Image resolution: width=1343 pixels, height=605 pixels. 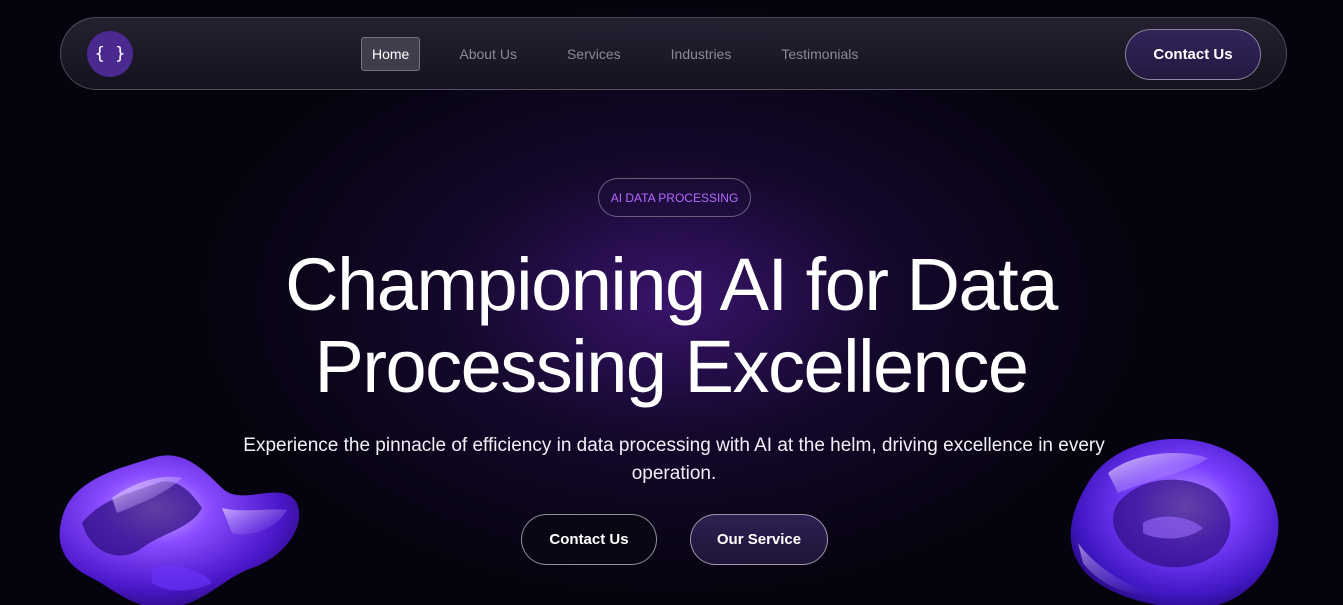 What do you see at coordinates (589, 539) in the screenshot?
I see `hero-contact-button: Contact Us` at bounding box center [589, 539].